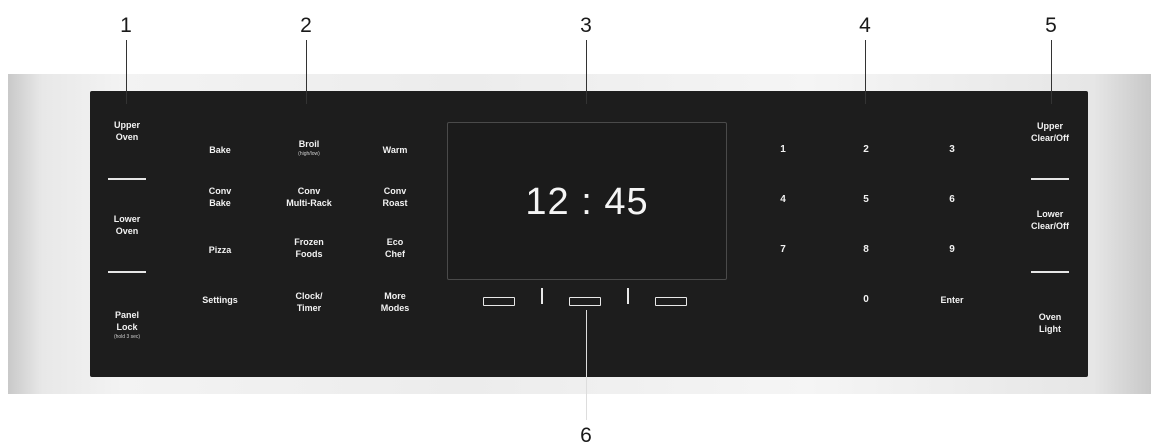 Image resolution: width=1158 pixels, height=448 pixels. I want to click on conv-bake-label-2: Bake, so click(220, 203).